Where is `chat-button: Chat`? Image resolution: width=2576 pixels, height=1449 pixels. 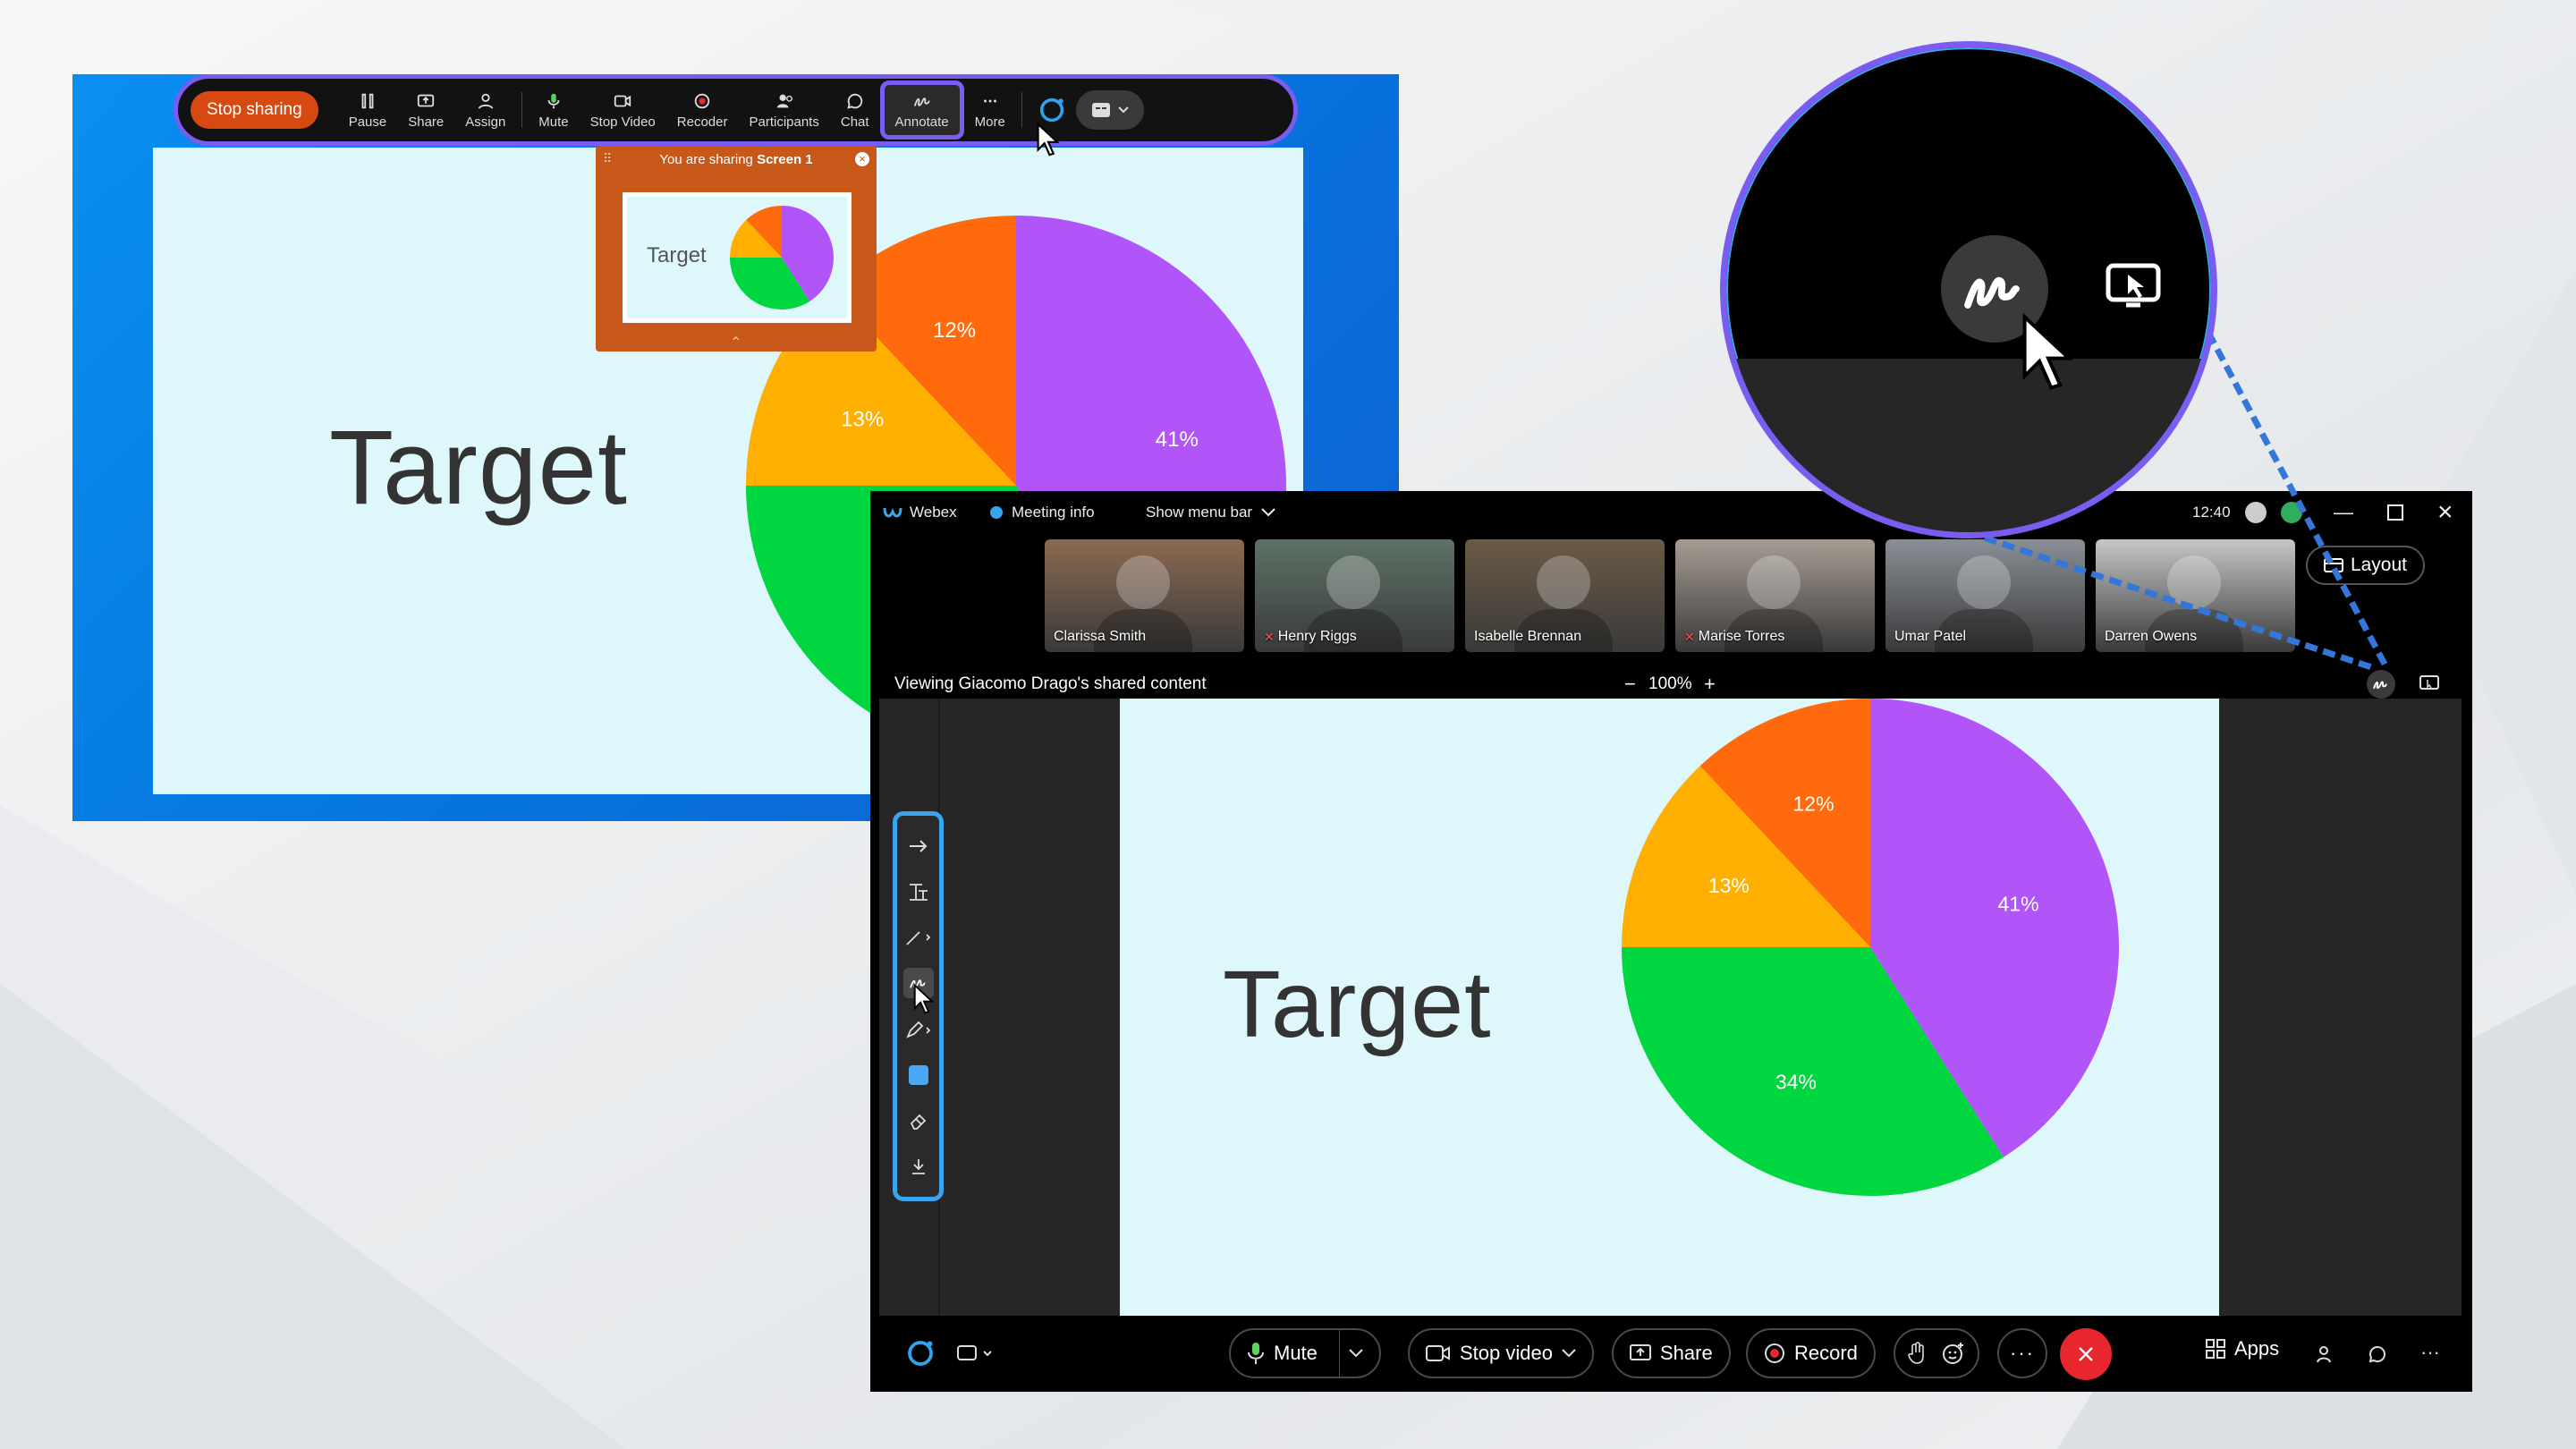
chat-button: Chat is located at coordinates (855, 110).